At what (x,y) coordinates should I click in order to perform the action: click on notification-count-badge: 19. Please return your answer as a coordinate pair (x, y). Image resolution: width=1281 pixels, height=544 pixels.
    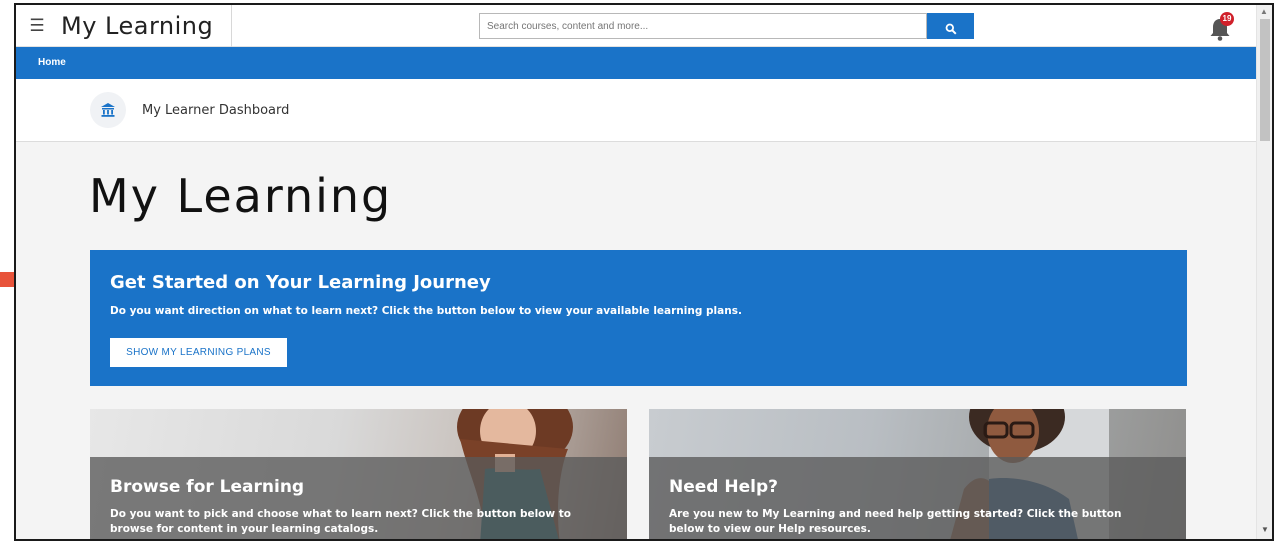
    Looking at the image, I should click on (1227, 19).